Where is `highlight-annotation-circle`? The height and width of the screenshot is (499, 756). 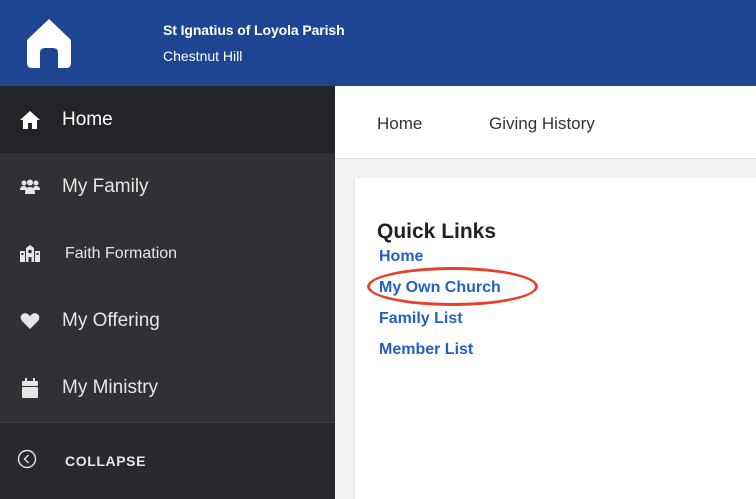 highlight-annotation-circle is located at coordinates (452, 286).